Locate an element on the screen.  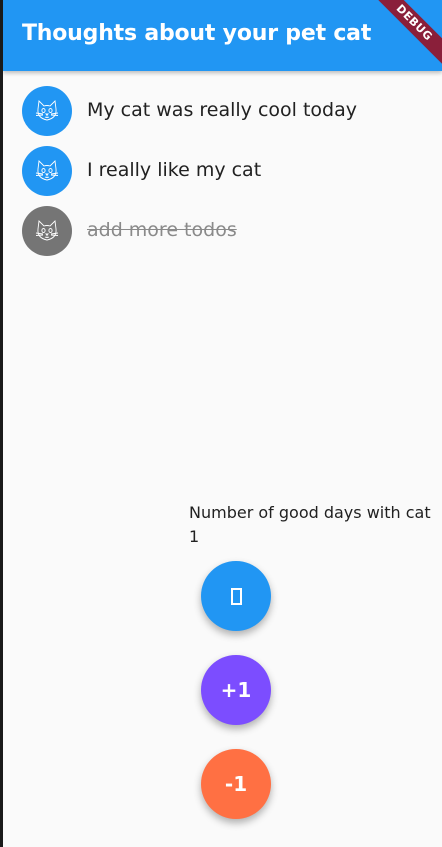
todo-text: I really like my cat is located at coordinates (174, 170).